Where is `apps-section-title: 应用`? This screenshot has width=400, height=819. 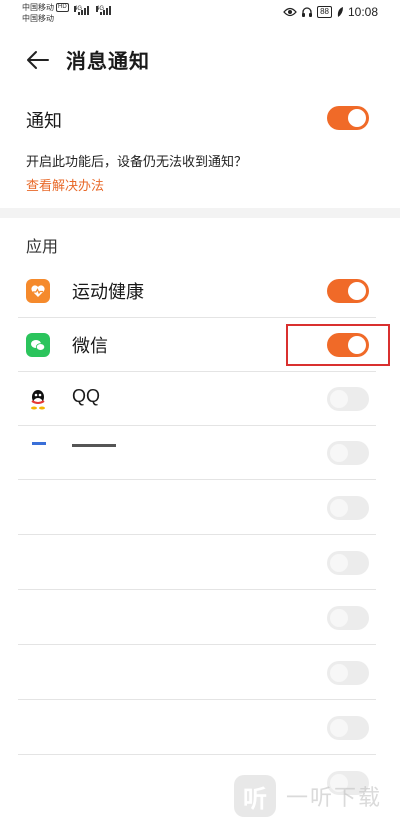 apps-section-title: 应用 is located at coordinates (42, 246).